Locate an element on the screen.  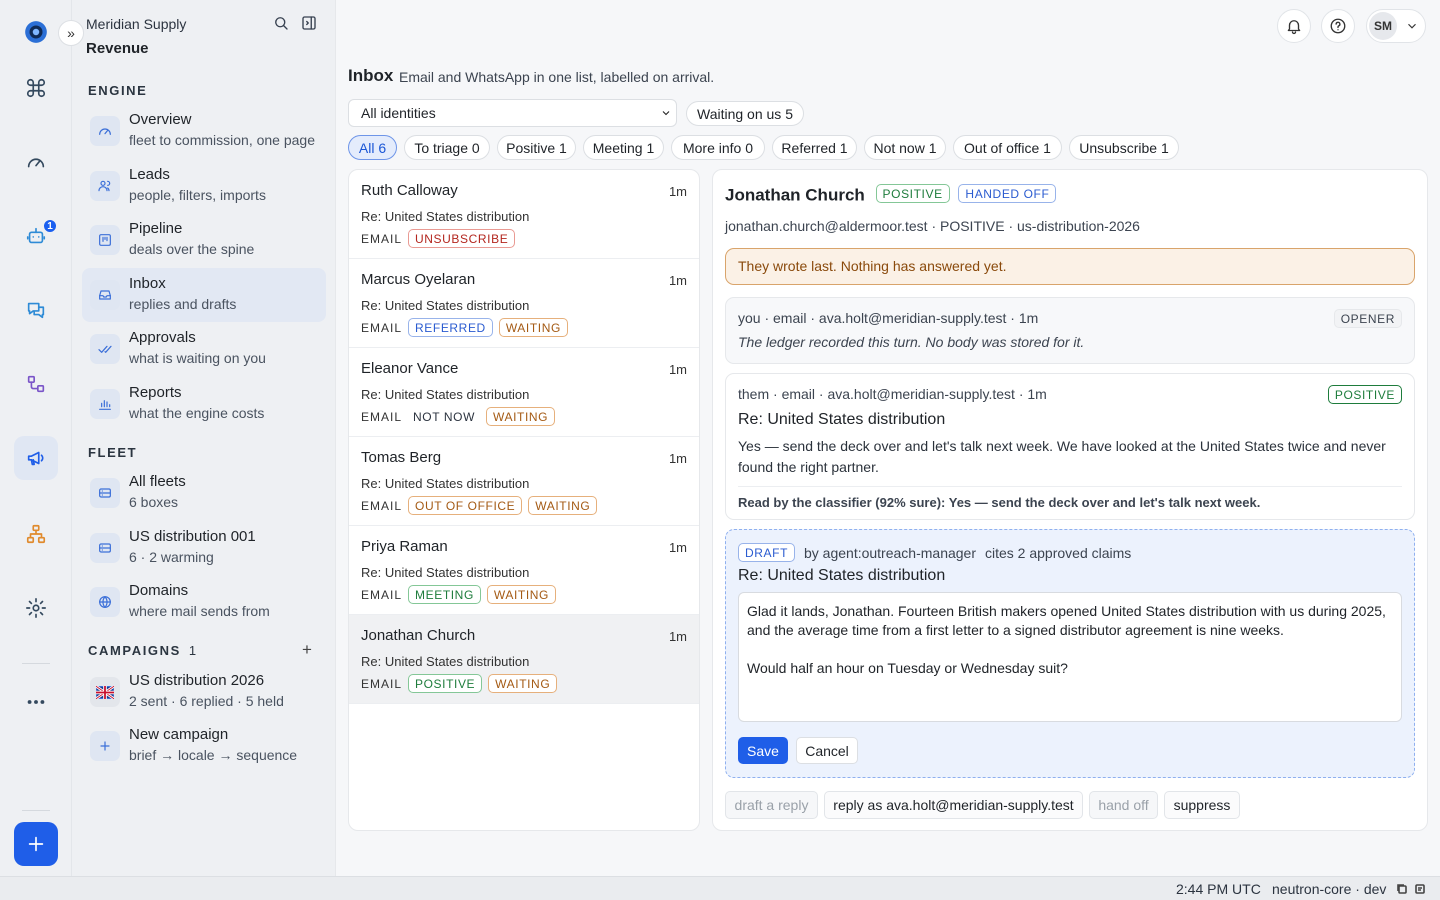
workspace-name: Revenue is located at coordinates (117, 48).